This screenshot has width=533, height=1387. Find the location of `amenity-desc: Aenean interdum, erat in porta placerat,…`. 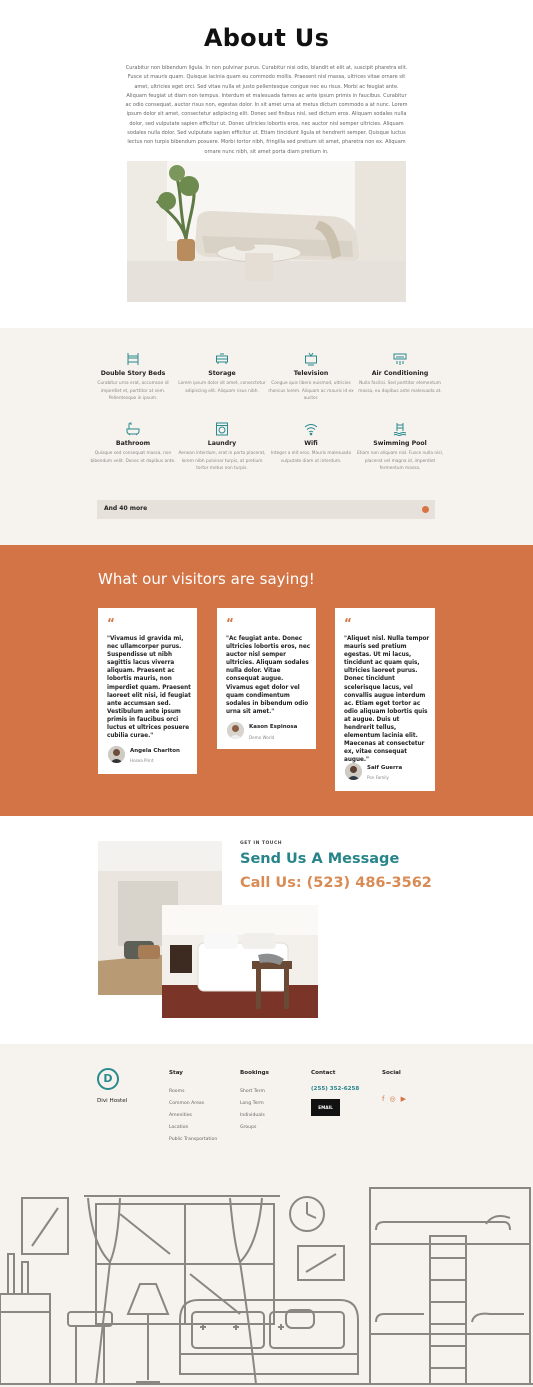

amenity-desc: Aenean interdum, erat in porta placerat,… is located at coordinates (222, 461).